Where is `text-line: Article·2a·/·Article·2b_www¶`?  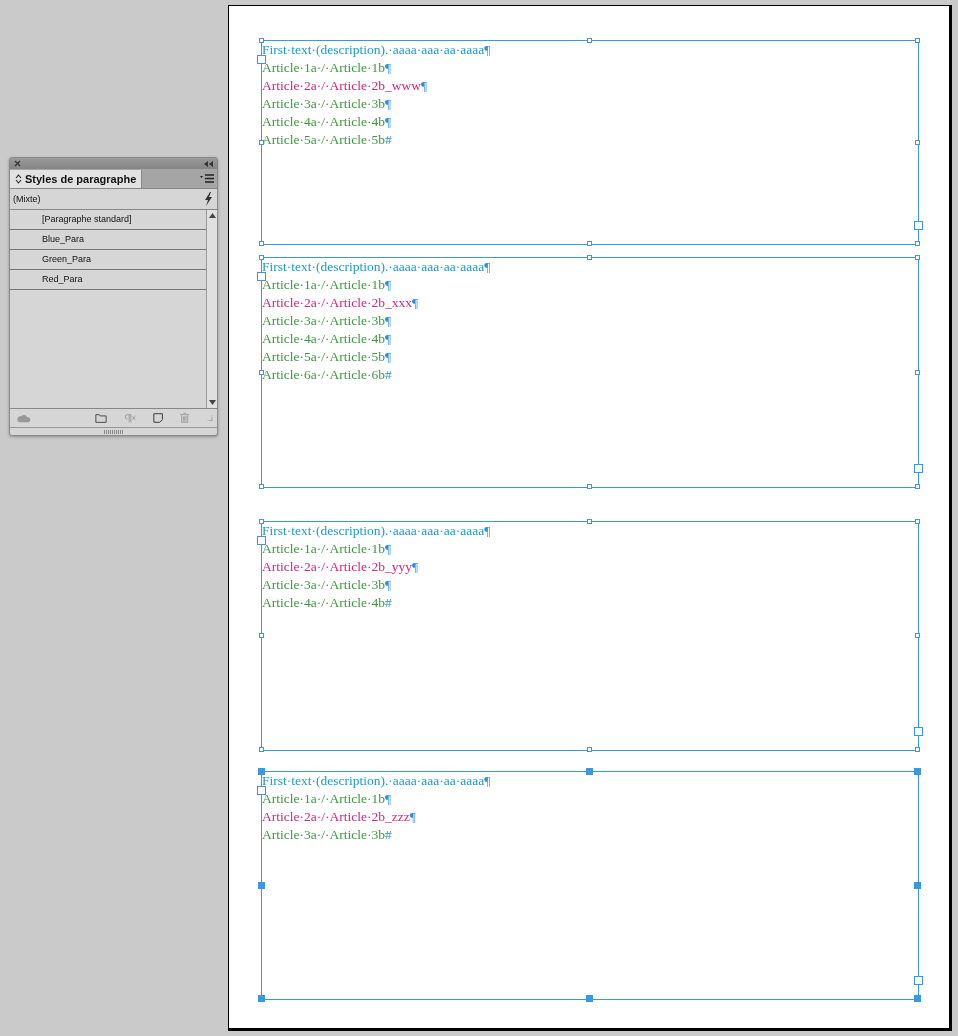 text-line: Article·2a·/·Article·2b_www¶ is located at coordinates (345, 86).